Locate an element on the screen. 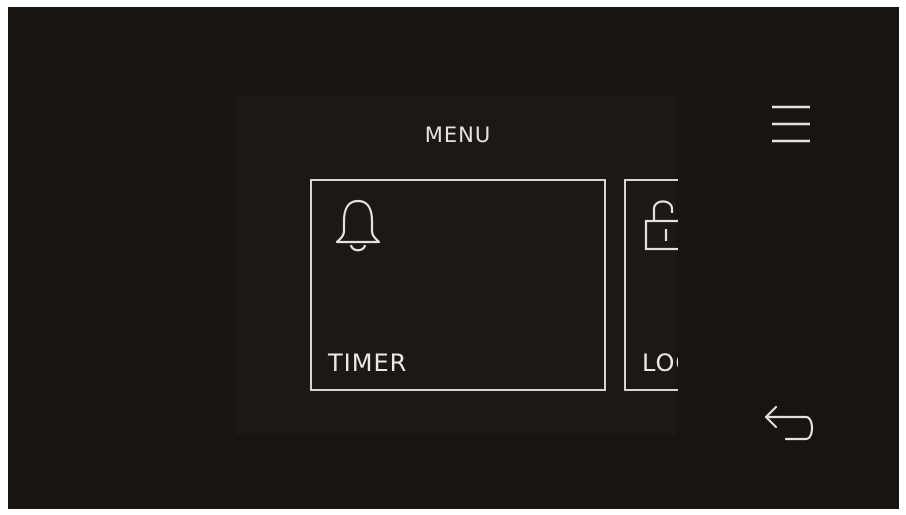 This screenshot has height=515, width=906. back-arrow-icon is located at coordinates (789, 423).